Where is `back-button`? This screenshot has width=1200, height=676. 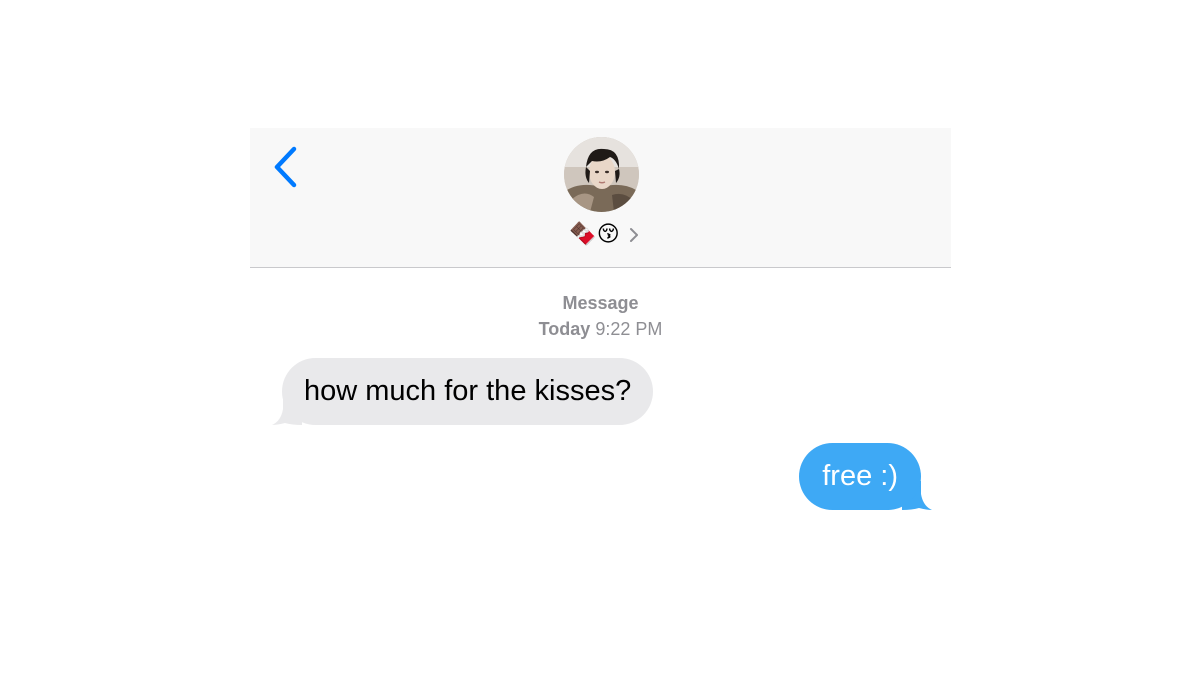
back-button is located at coordinates (288, 167).